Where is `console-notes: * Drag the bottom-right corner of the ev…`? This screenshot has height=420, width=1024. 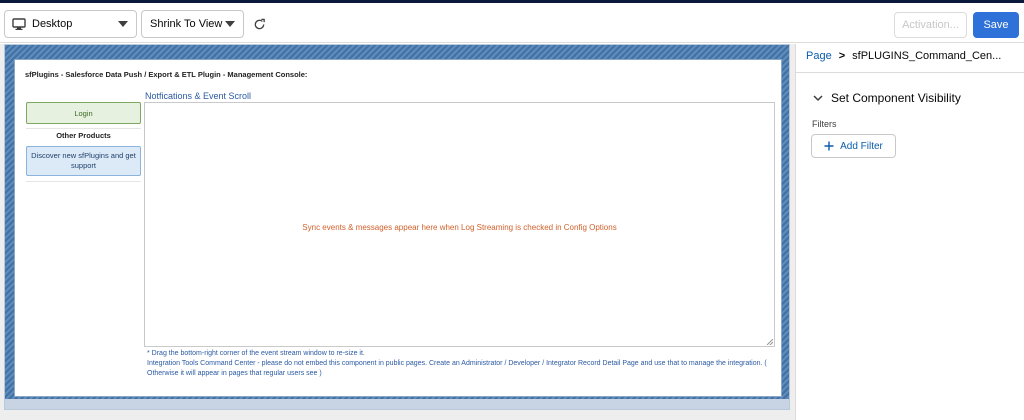 console-notes: * Drag the bottom-right corner of the ev… is located at coordinates (460, 364).